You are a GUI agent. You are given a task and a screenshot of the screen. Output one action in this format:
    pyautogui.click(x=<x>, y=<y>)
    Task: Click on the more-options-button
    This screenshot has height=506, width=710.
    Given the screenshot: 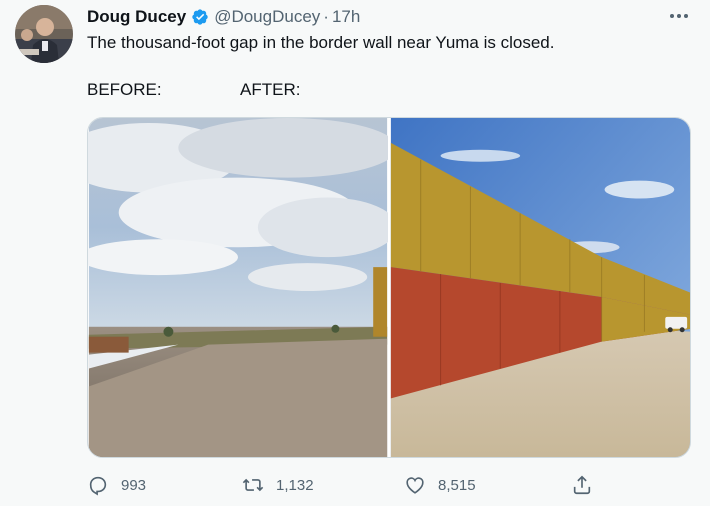 What is the action you would take?
    pyautogui.click(x=679, y=16)
    